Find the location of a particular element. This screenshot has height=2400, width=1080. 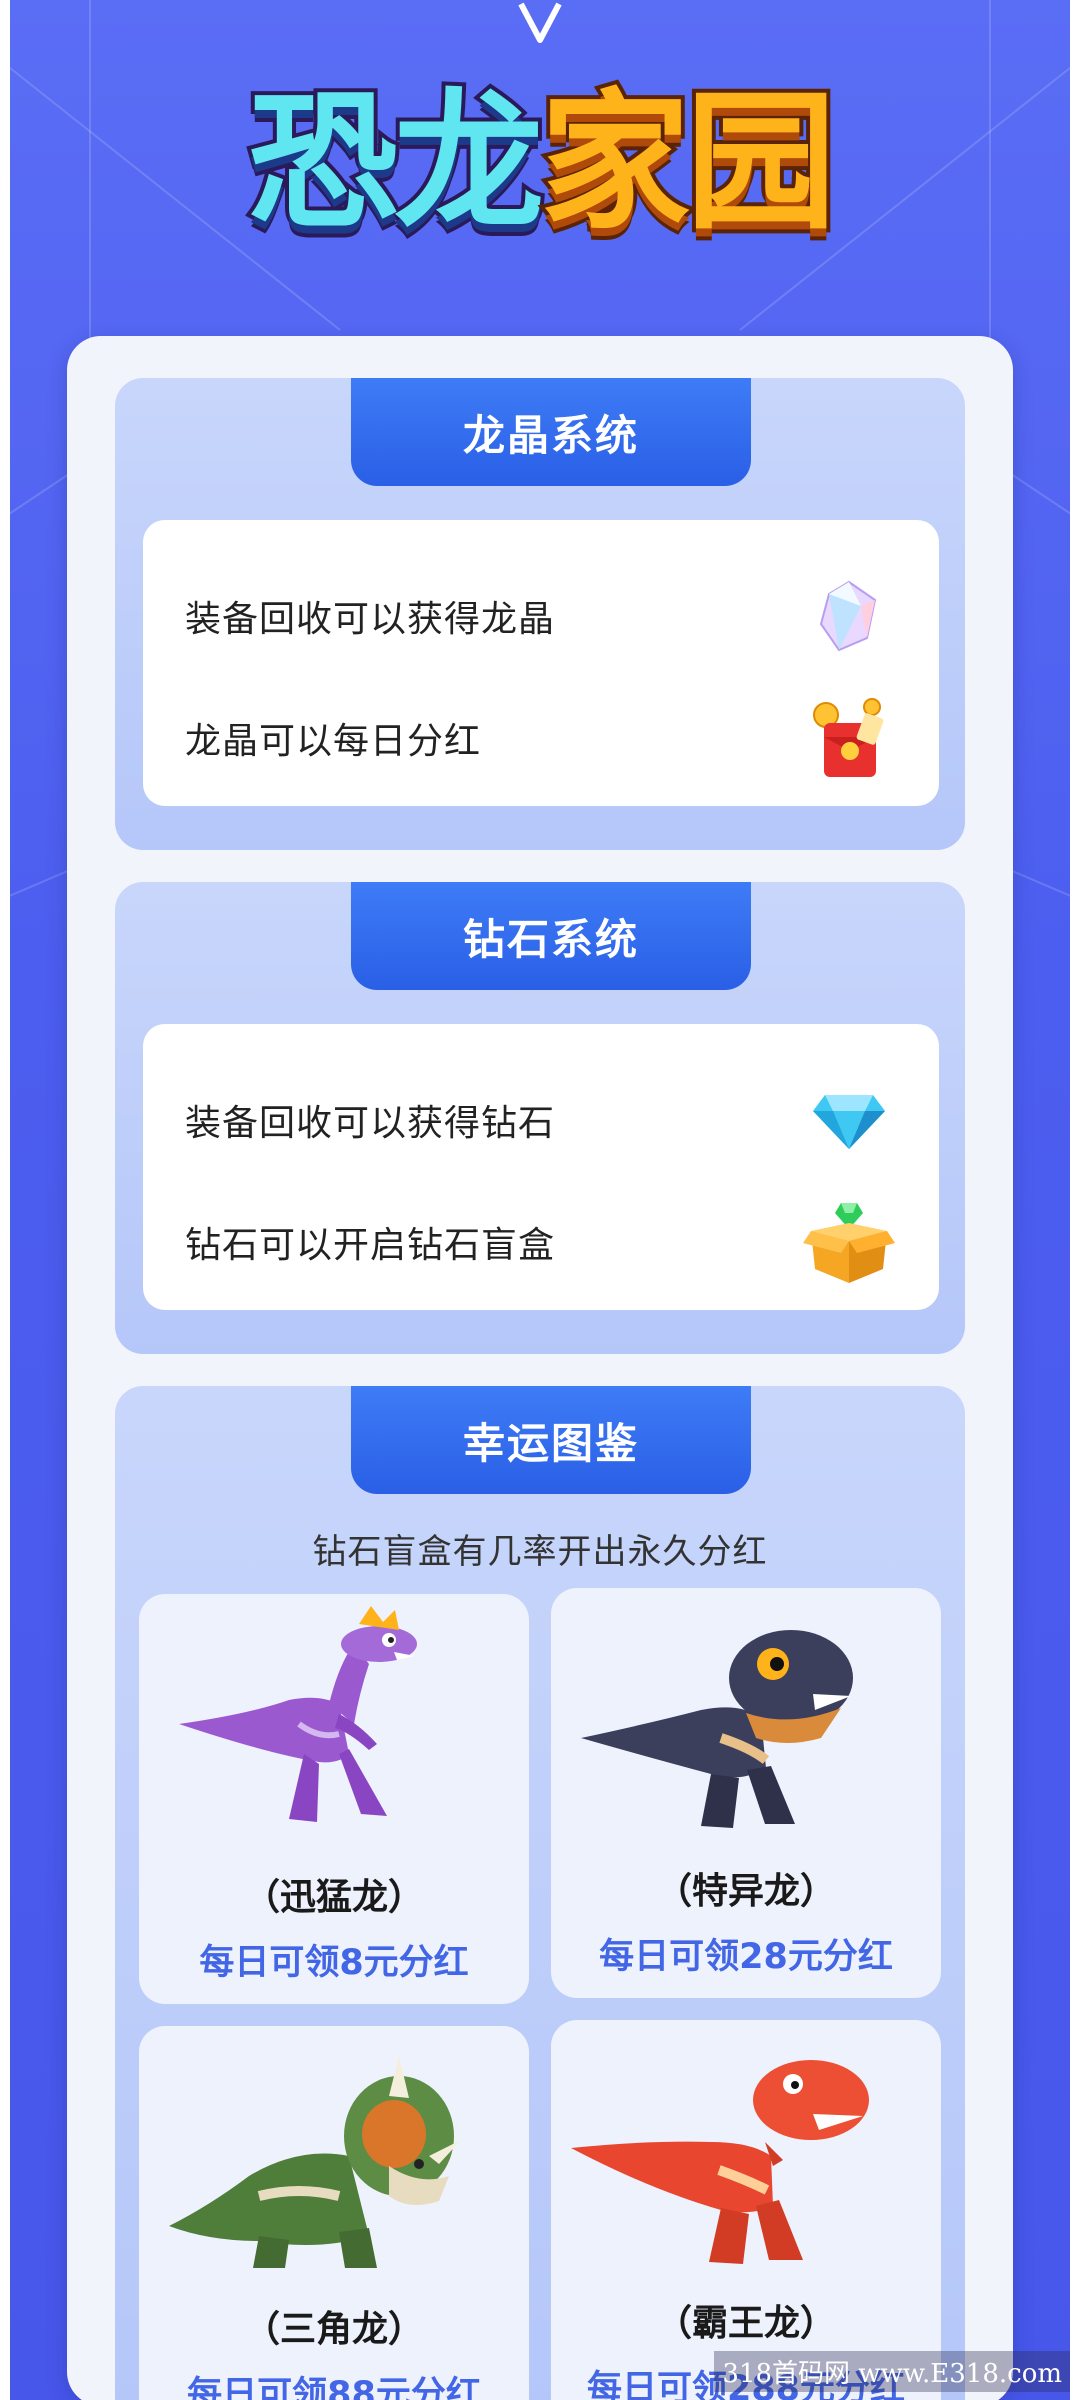

dino-card-allosaurus: （特异龙） 每日可领28元分红 is located at coordinates (746, 1793).